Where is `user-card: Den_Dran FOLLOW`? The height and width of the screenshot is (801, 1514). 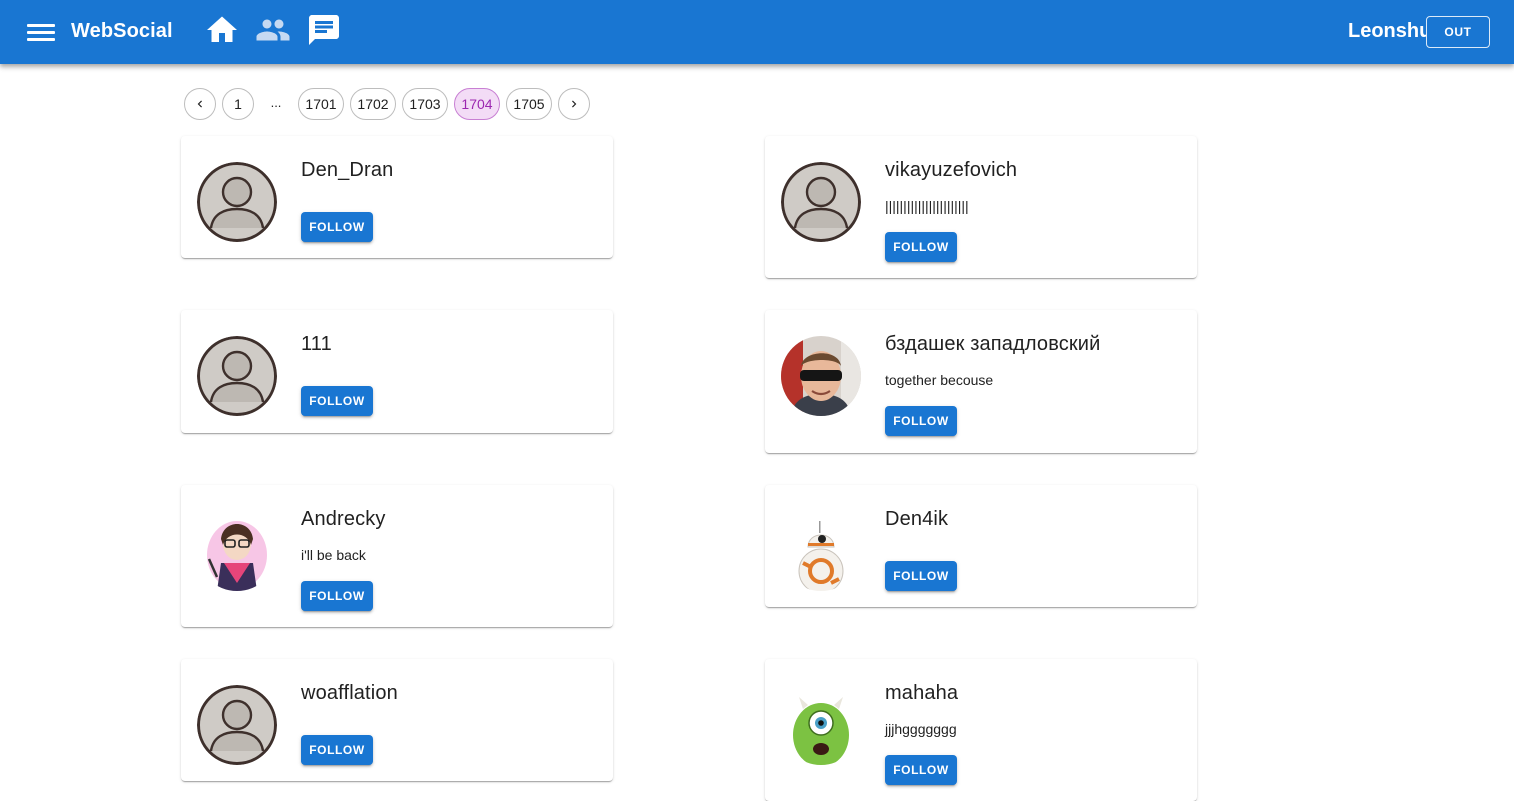 user-card: Den_Dran FOLLOW is located at coordinates (397, 197).